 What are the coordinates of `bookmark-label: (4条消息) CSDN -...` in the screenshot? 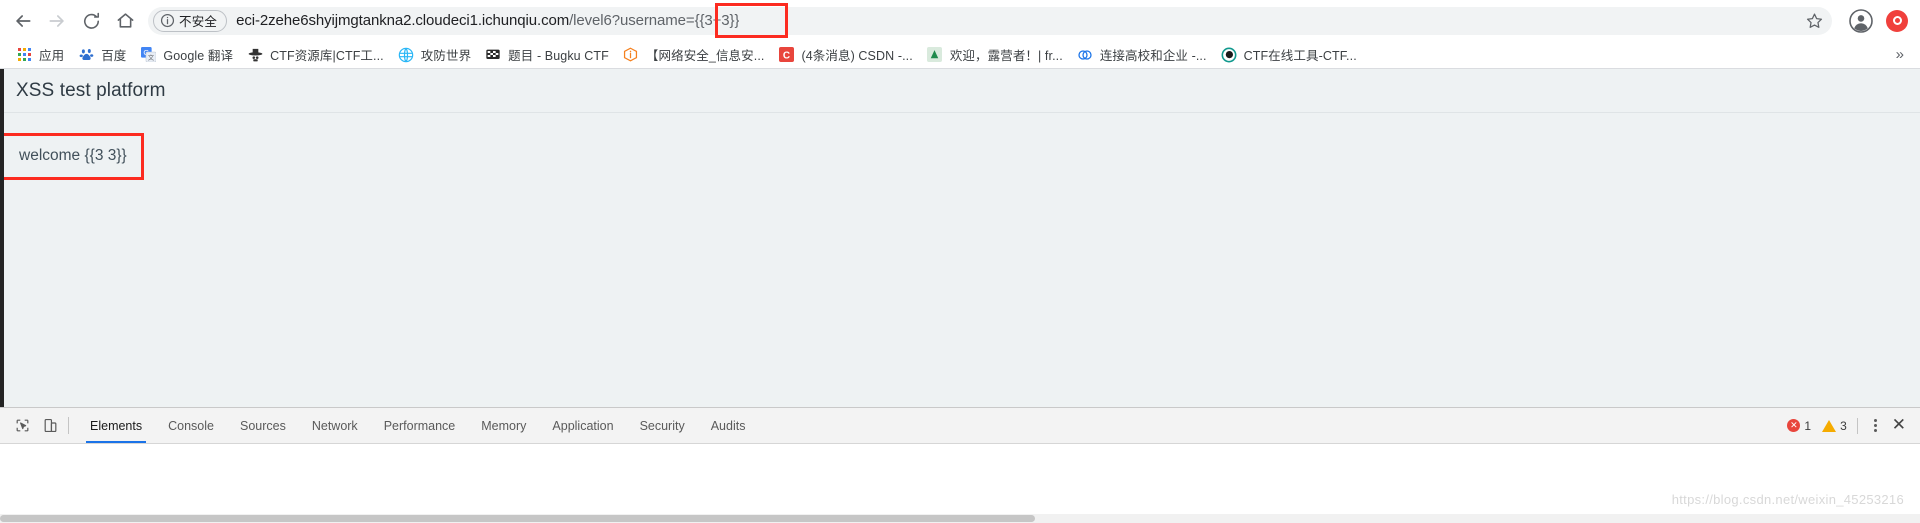 It's located at (857, 56).